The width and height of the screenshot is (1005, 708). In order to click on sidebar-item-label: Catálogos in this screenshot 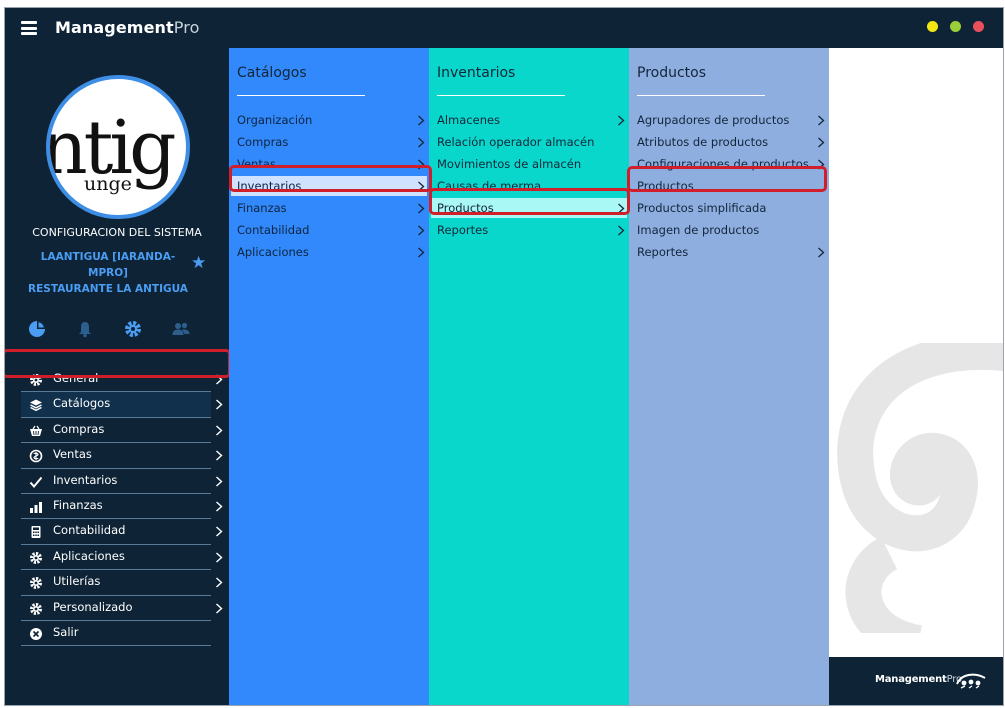, I will do `click(82, 403)`.